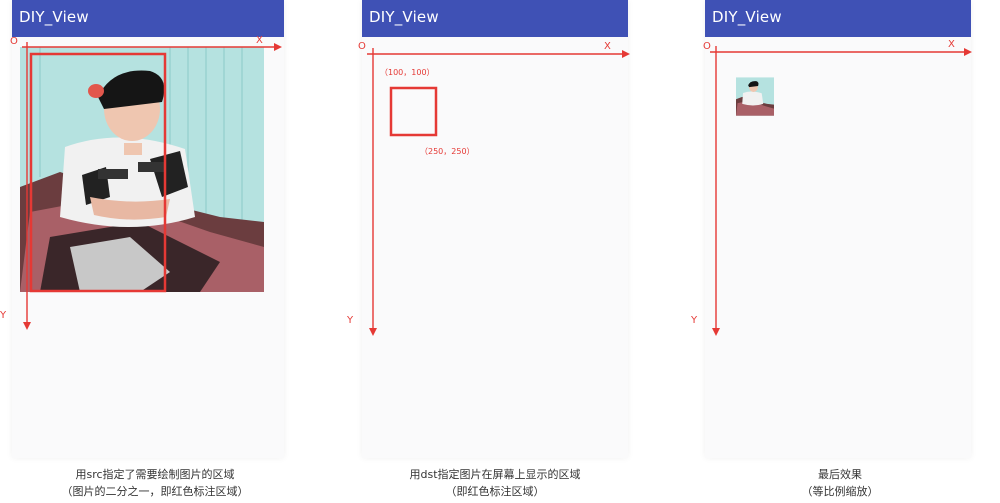 The height and width of the screenshot is (503, 1000). I want to click on result-y-label: Y, so click(694, 320).